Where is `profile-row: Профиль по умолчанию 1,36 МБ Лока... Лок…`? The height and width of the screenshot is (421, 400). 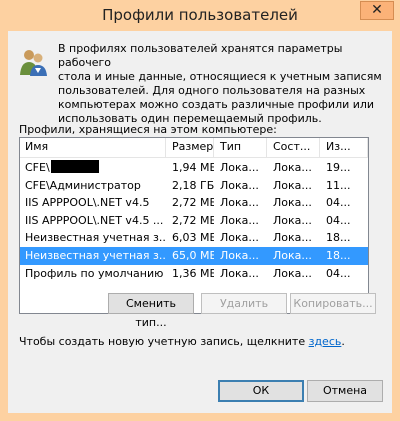 profile-row: Профиль по умолчанию 1,36 МБ Лока... Лок… is located at coordinates (194, 274).